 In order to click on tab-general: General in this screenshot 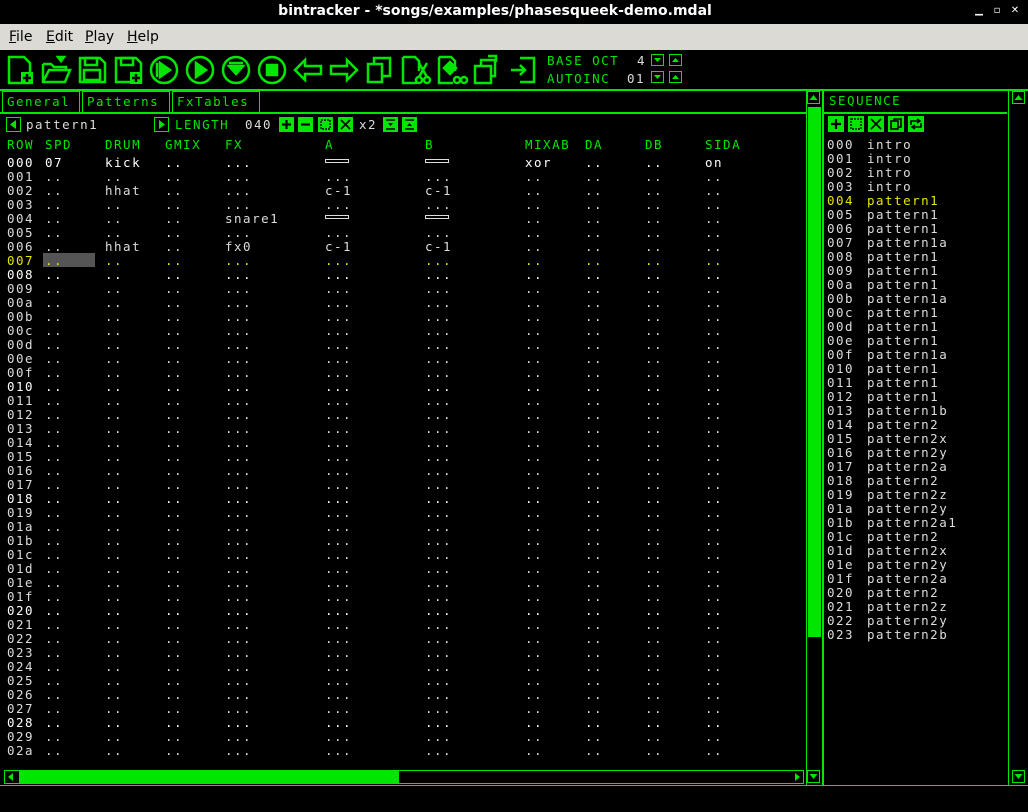, I will do `click(41, 102)`.